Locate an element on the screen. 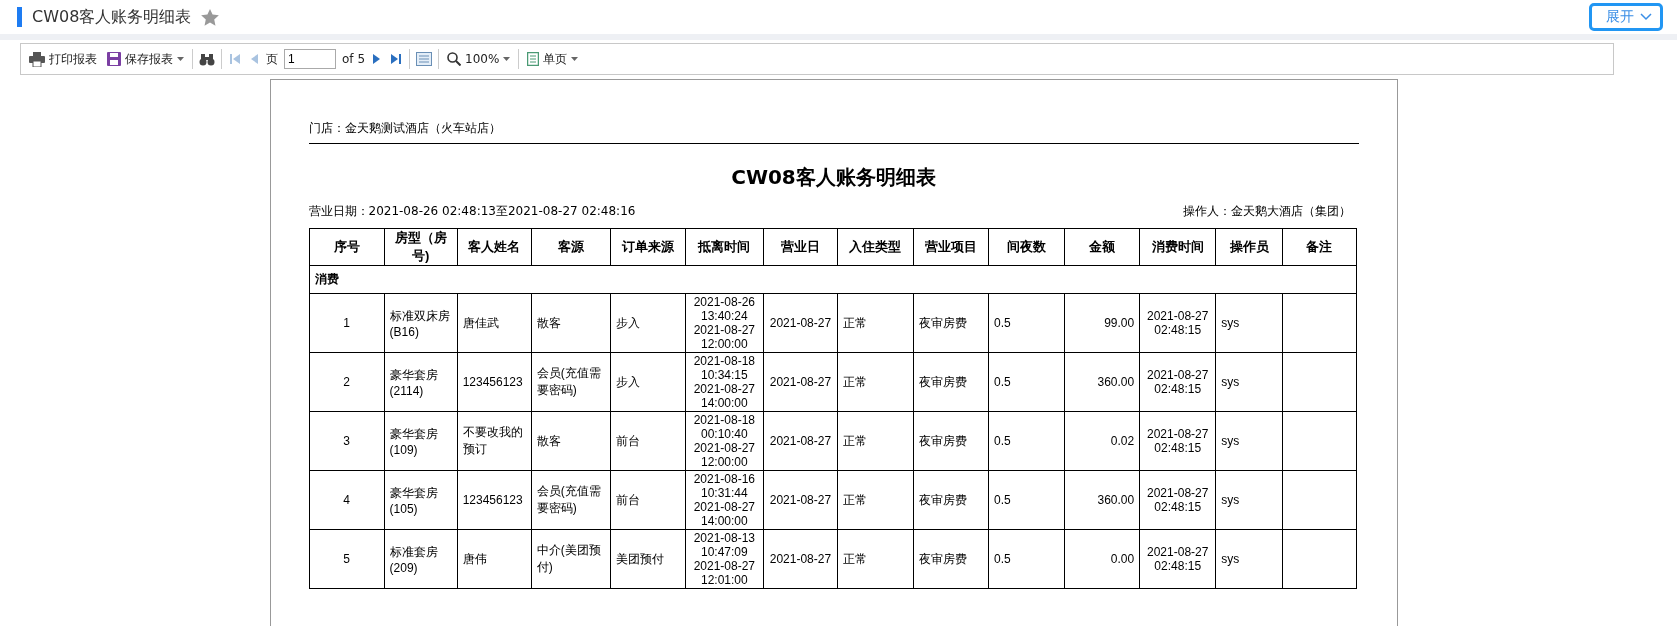 The width and height of the screenshot is (1677, 626). column-header: 订单来源 is located at coordinates (648, 247).